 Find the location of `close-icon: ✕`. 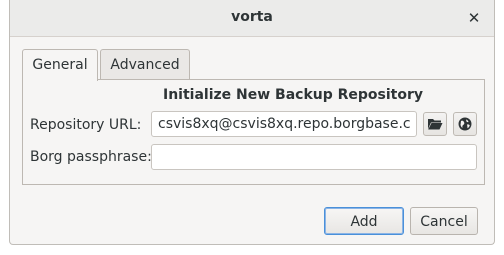

close-icon: ✕ is located at coordinates (474, 18).